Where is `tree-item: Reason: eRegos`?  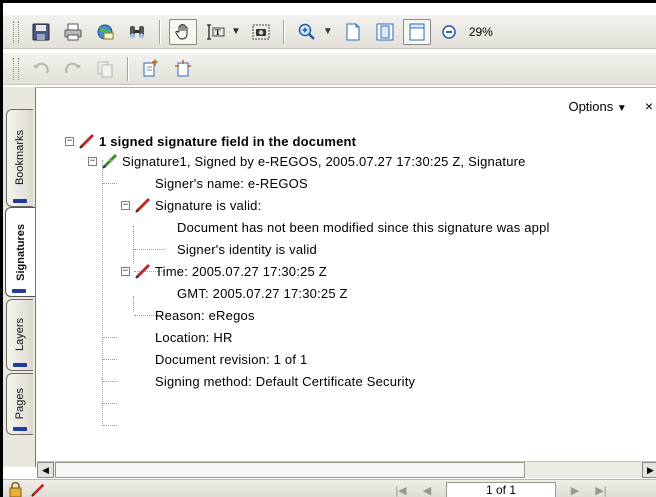 tree-item: Reason: eRegos is located at coordinates (205, 315).